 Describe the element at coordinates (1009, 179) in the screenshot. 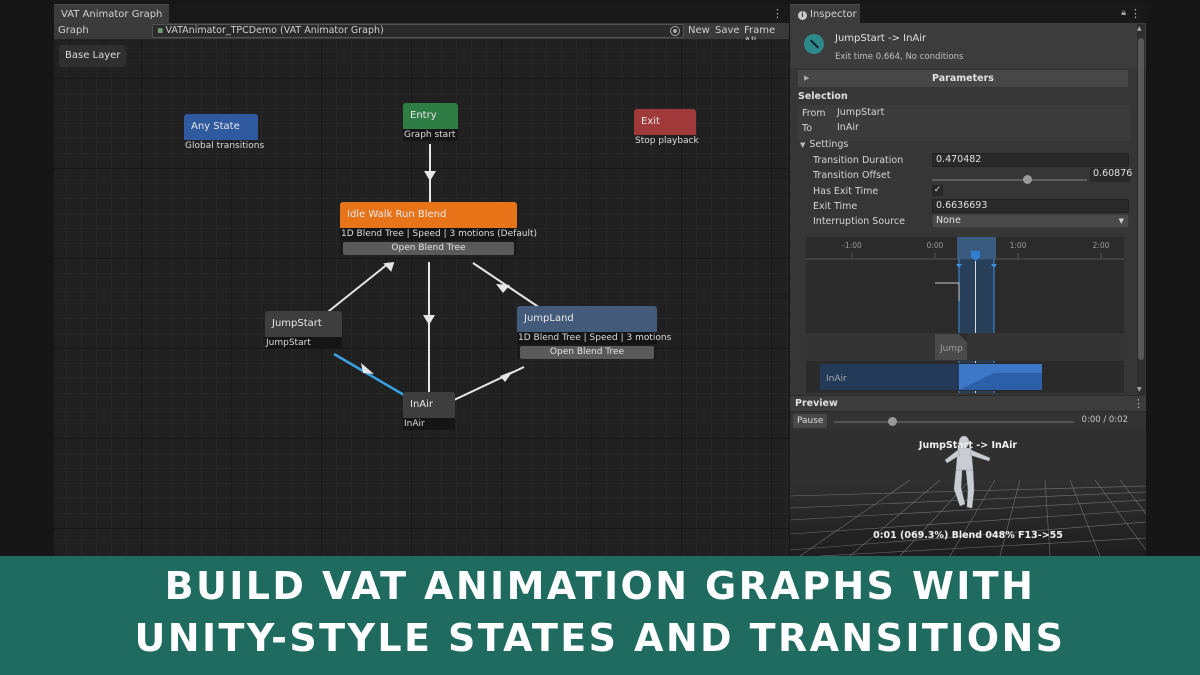

I see `transition-offset-slider` at that location.